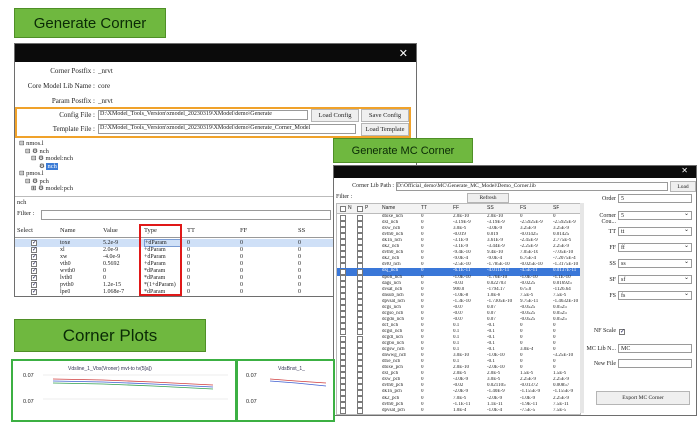 The width and height of the screenshot is (700, 422). What do you see at coordinates (422, 410) in the screenshot?
I see `mc-cell: 0` at bounding box center [422, 410].